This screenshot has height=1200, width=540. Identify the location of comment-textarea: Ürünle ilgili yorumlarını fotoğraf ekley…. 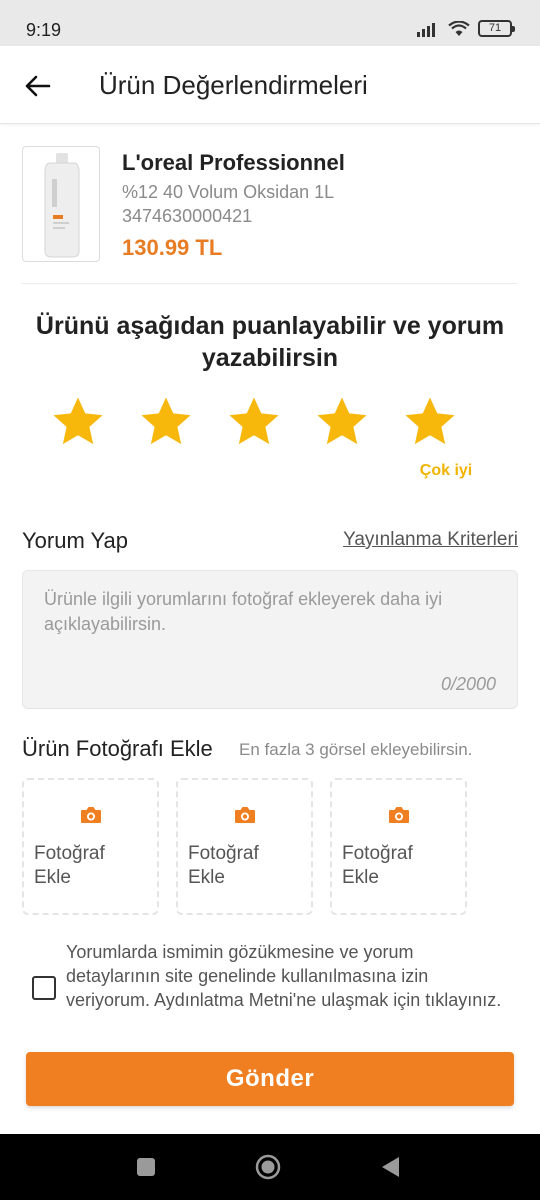
(270, 639).